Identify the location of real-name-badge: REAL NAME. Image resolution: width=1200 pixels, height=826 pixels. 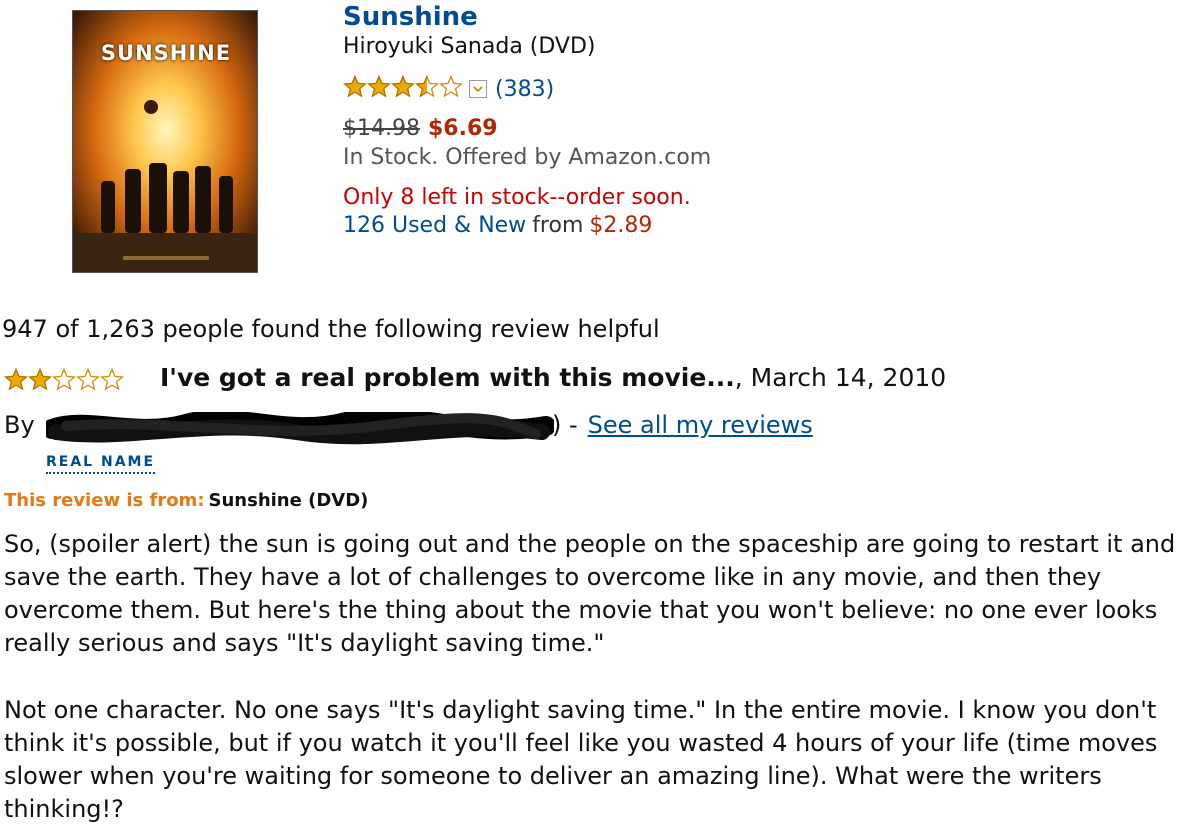
(101, 464).